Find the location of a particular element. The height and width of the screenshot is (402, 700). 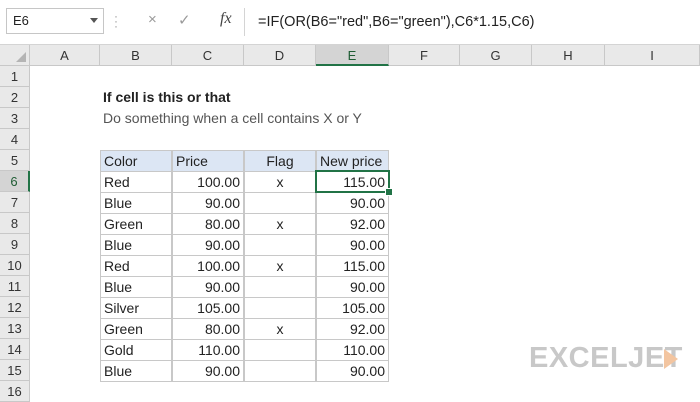

row-header-7: 7 is located at coordinates (15, 202).